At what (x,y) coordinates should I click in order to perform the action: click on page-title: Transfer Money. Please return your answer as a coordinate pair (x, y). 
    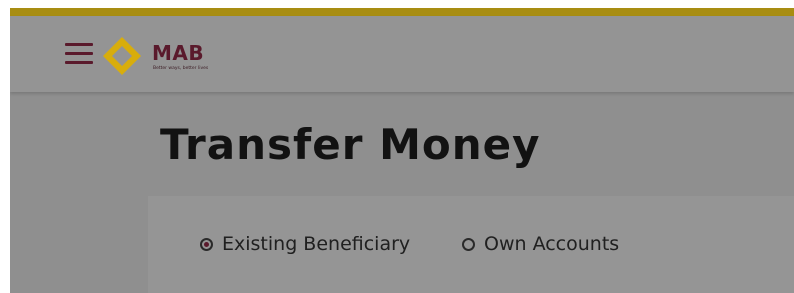
    Looking at the image, I should click on (350, 144).